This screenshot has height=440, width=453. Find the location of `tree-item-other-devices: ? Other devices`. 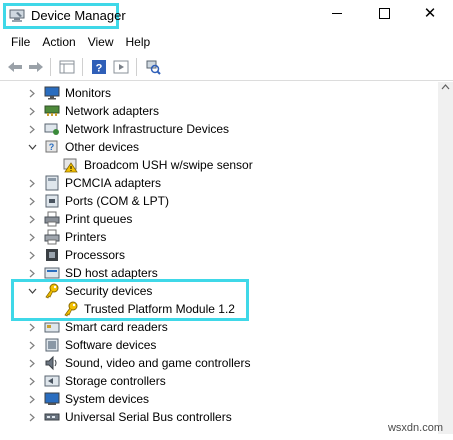

tree-item-other-devices: ? Other devices is located at coordinates (219, 147).